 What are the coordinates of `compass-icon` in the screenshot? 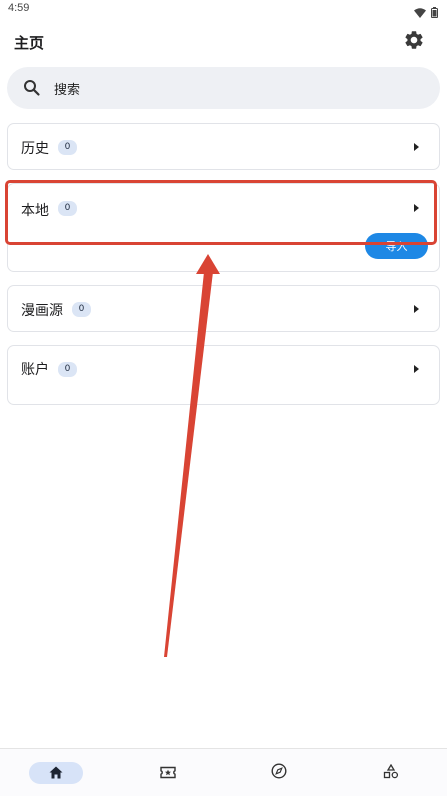 It's located at (279, 773).